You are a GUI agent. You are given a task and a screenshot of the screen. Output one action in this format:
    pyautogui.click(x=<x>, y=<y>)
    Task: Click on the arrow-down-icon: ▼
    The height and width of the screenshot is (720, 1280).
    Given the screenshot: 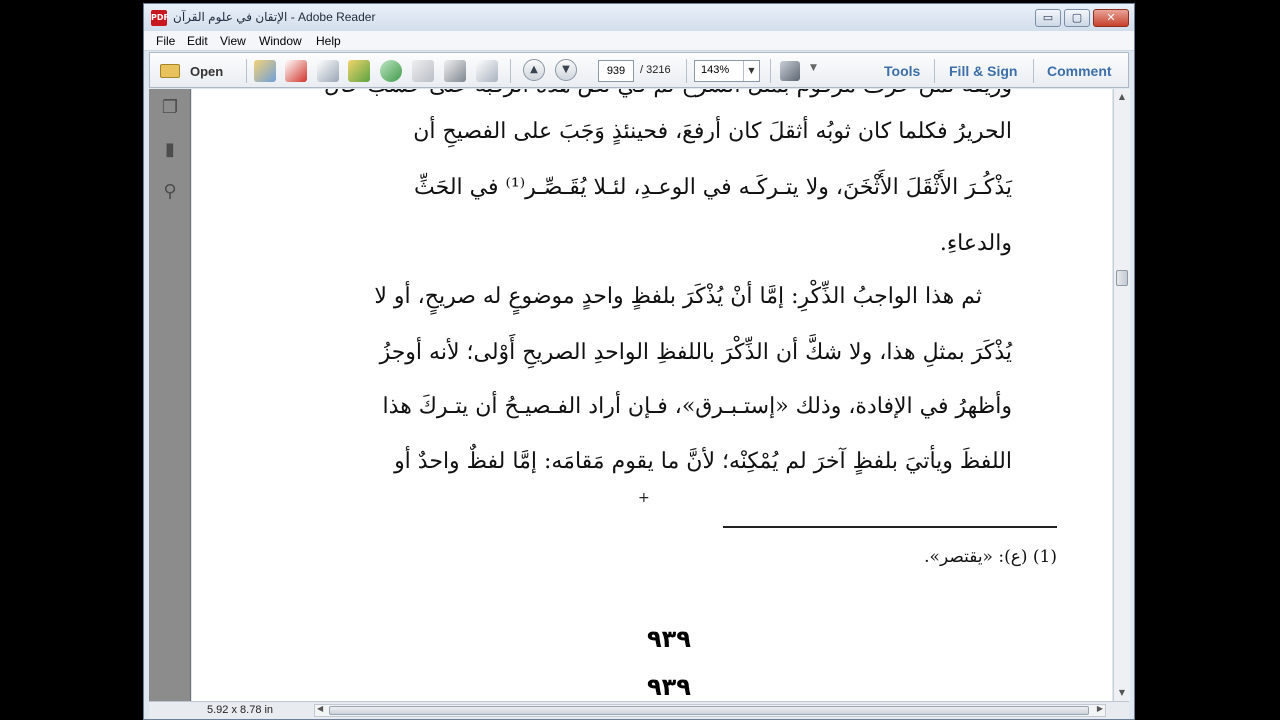 What is the action you would take?
    pyautogui.click(x=566, y=69)
    